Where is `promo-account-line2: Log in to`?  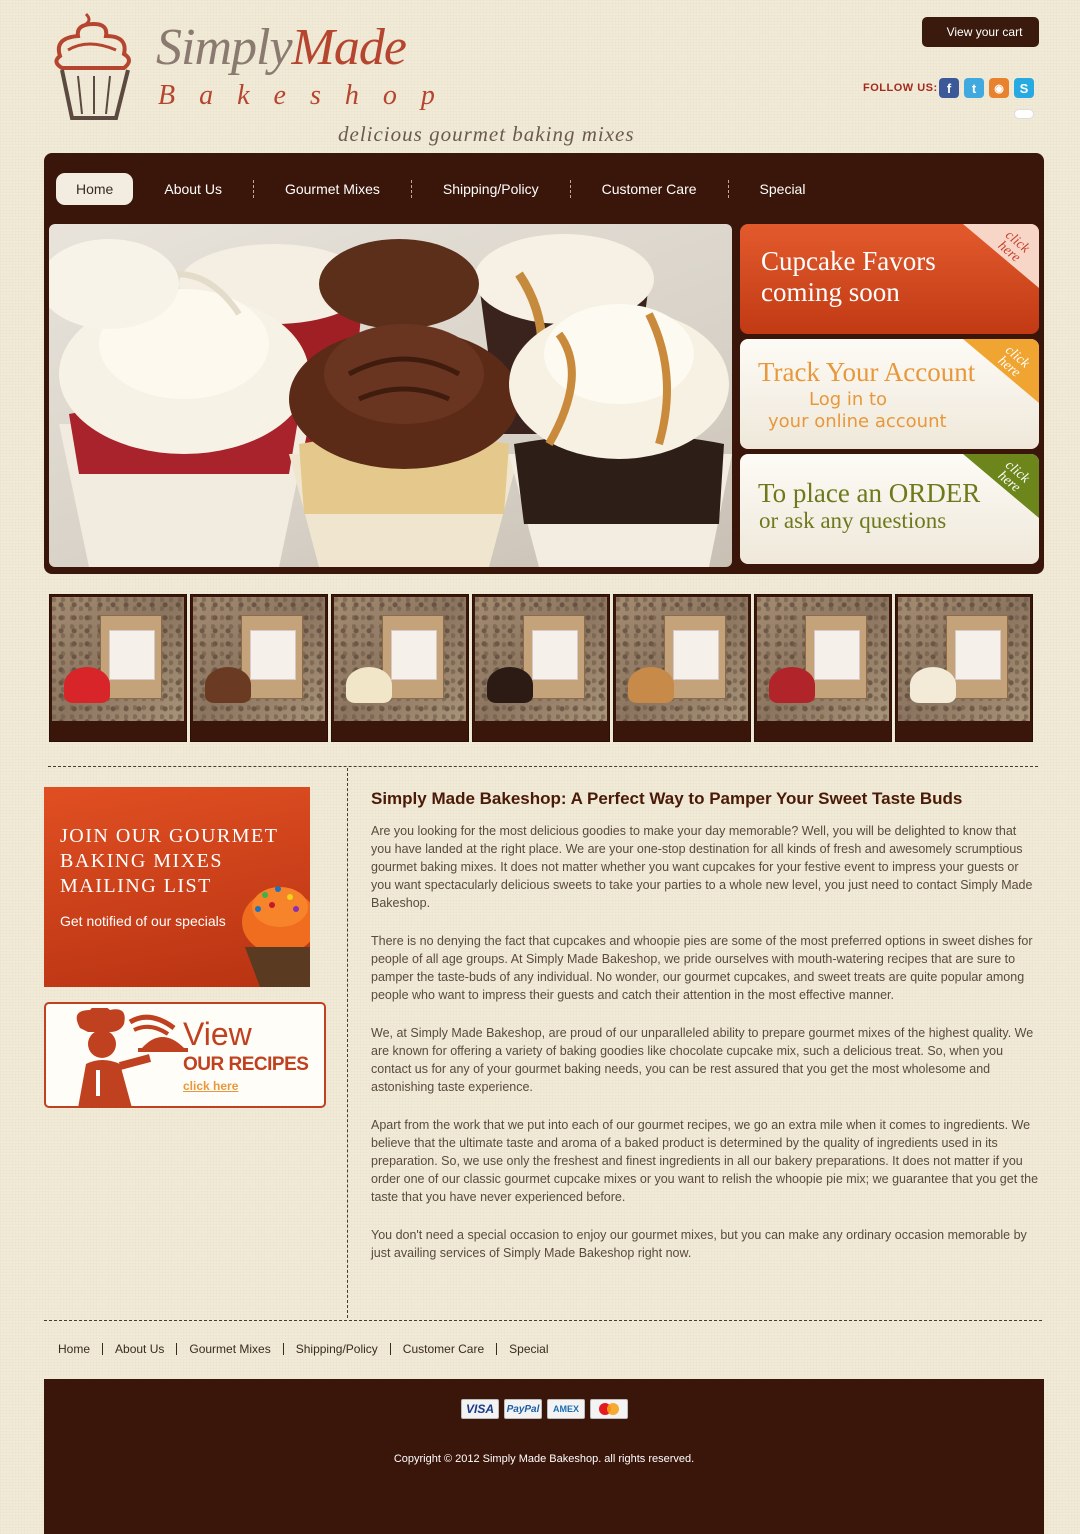
promo-account-line2: Log in to is located at coordinates (848, 399).